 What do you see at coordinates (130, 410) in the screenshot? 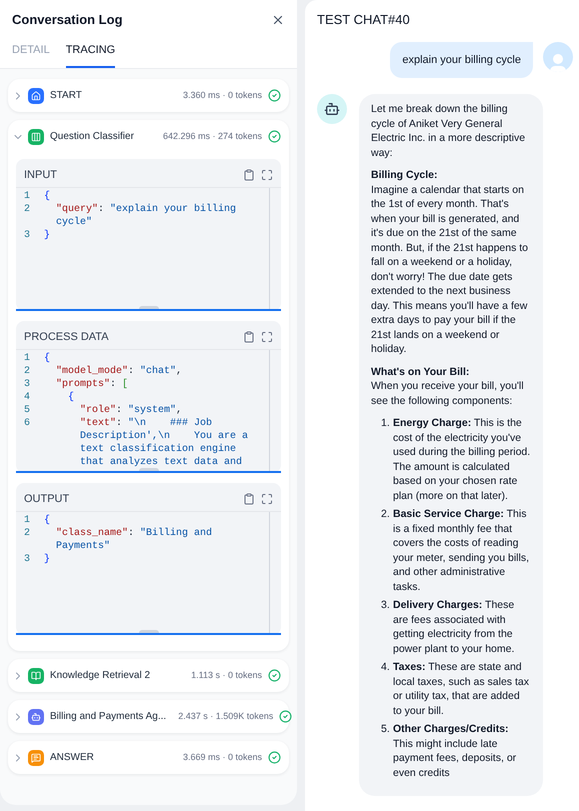
I see `code-line: "role": "system",` at bounding box center [130, 410].